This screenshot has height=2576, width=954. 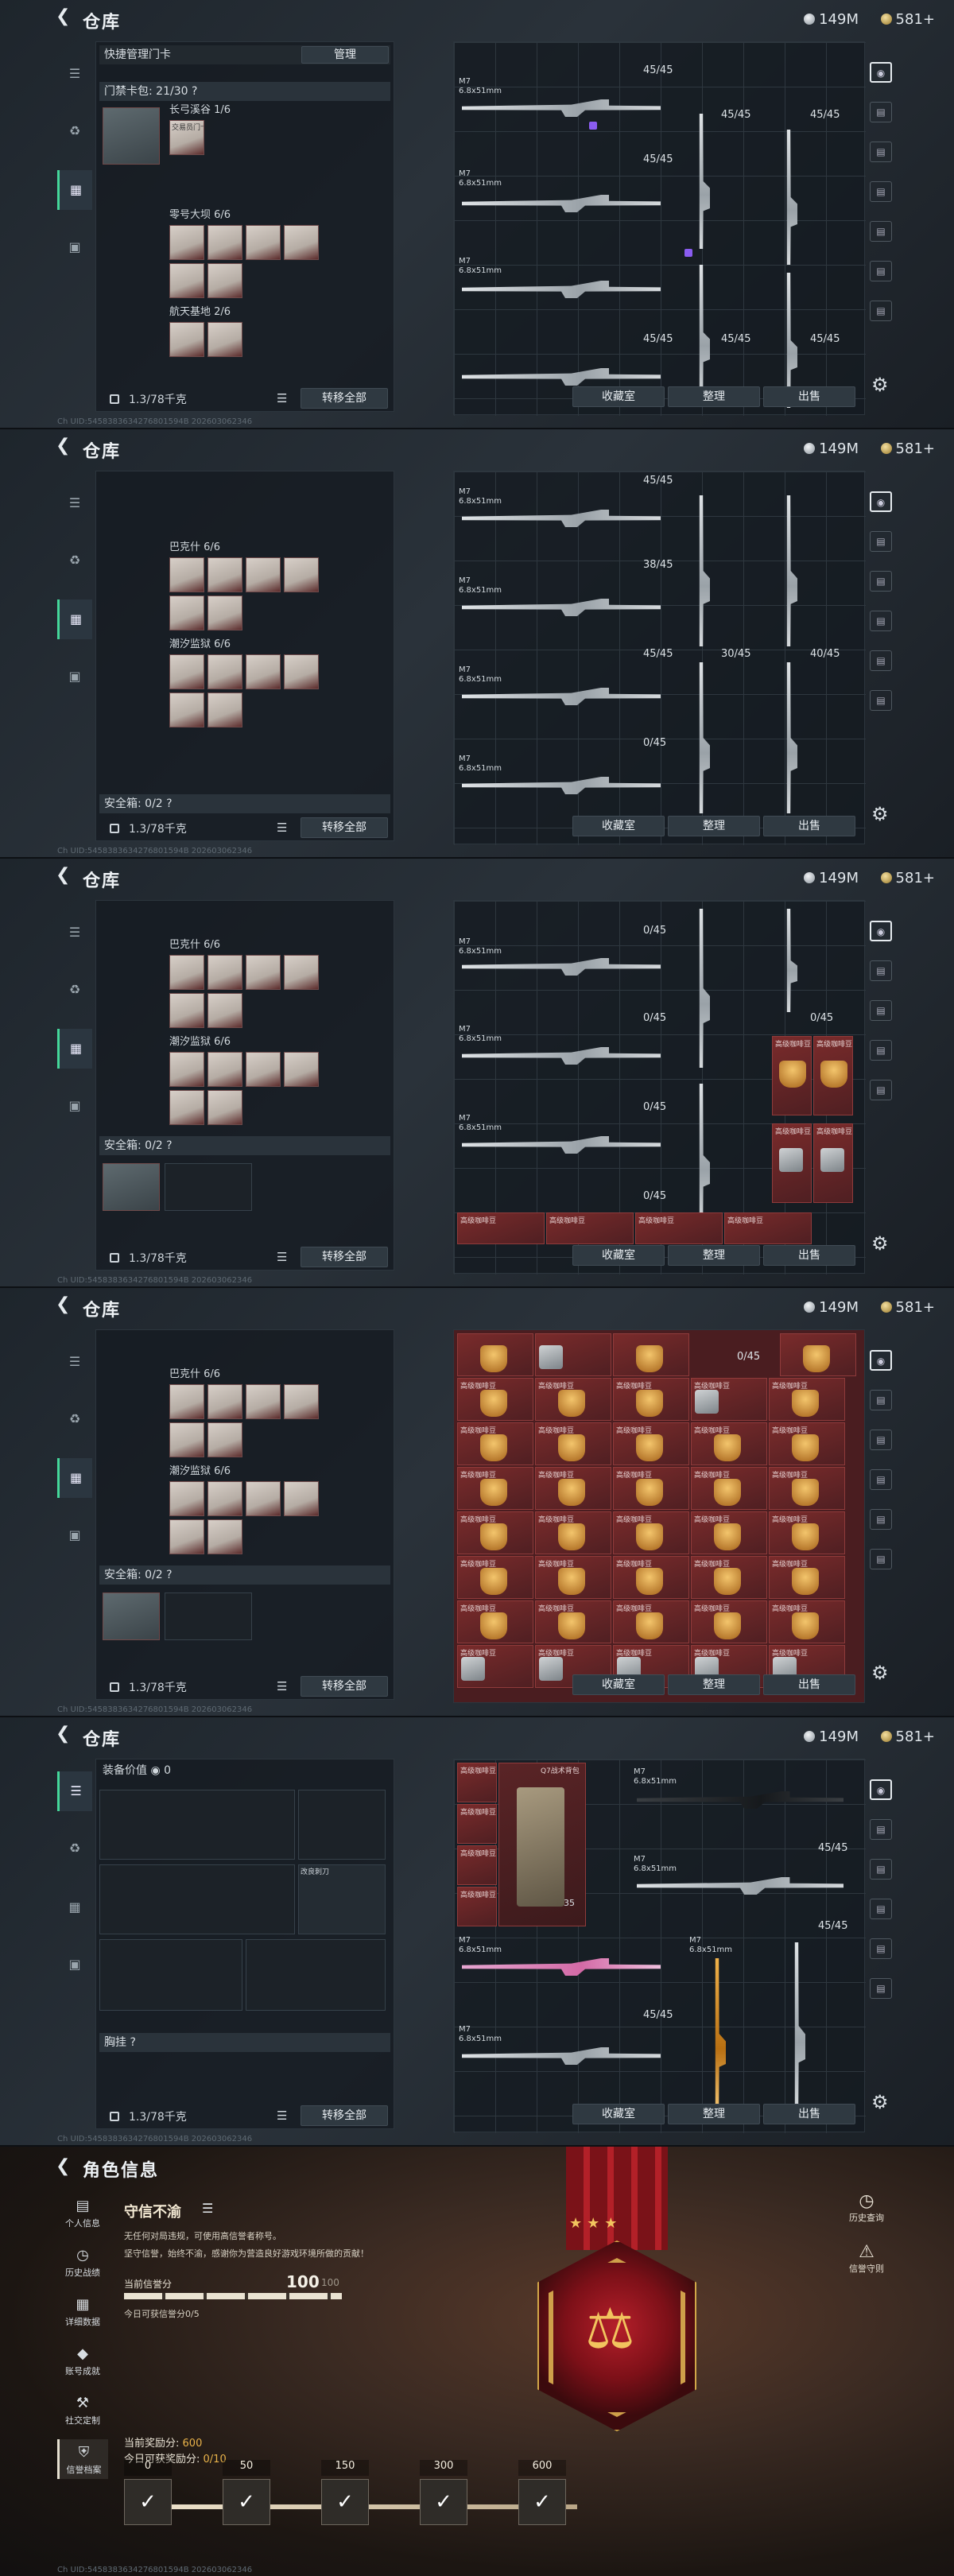 What do you see at coordinates (197, 1825) in the screenshot?
I see `primary-weapon-slot` at bounding box center [197, 1825].